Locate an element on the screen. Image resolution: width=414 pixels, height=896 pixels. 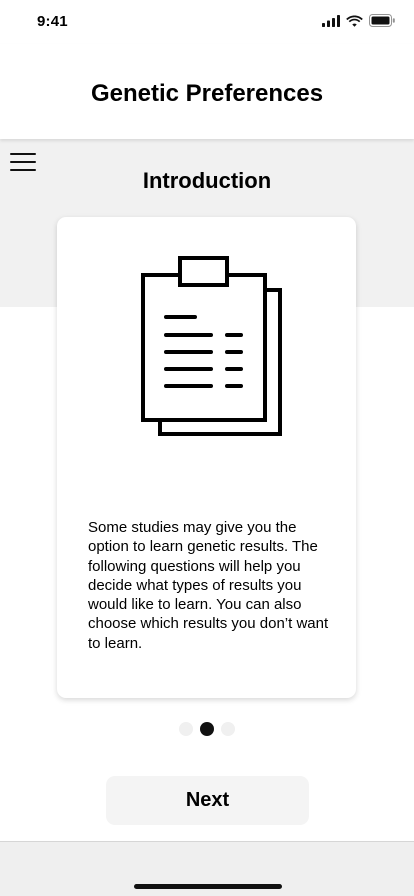
bottom-bar is located at coordinates (207, 868).